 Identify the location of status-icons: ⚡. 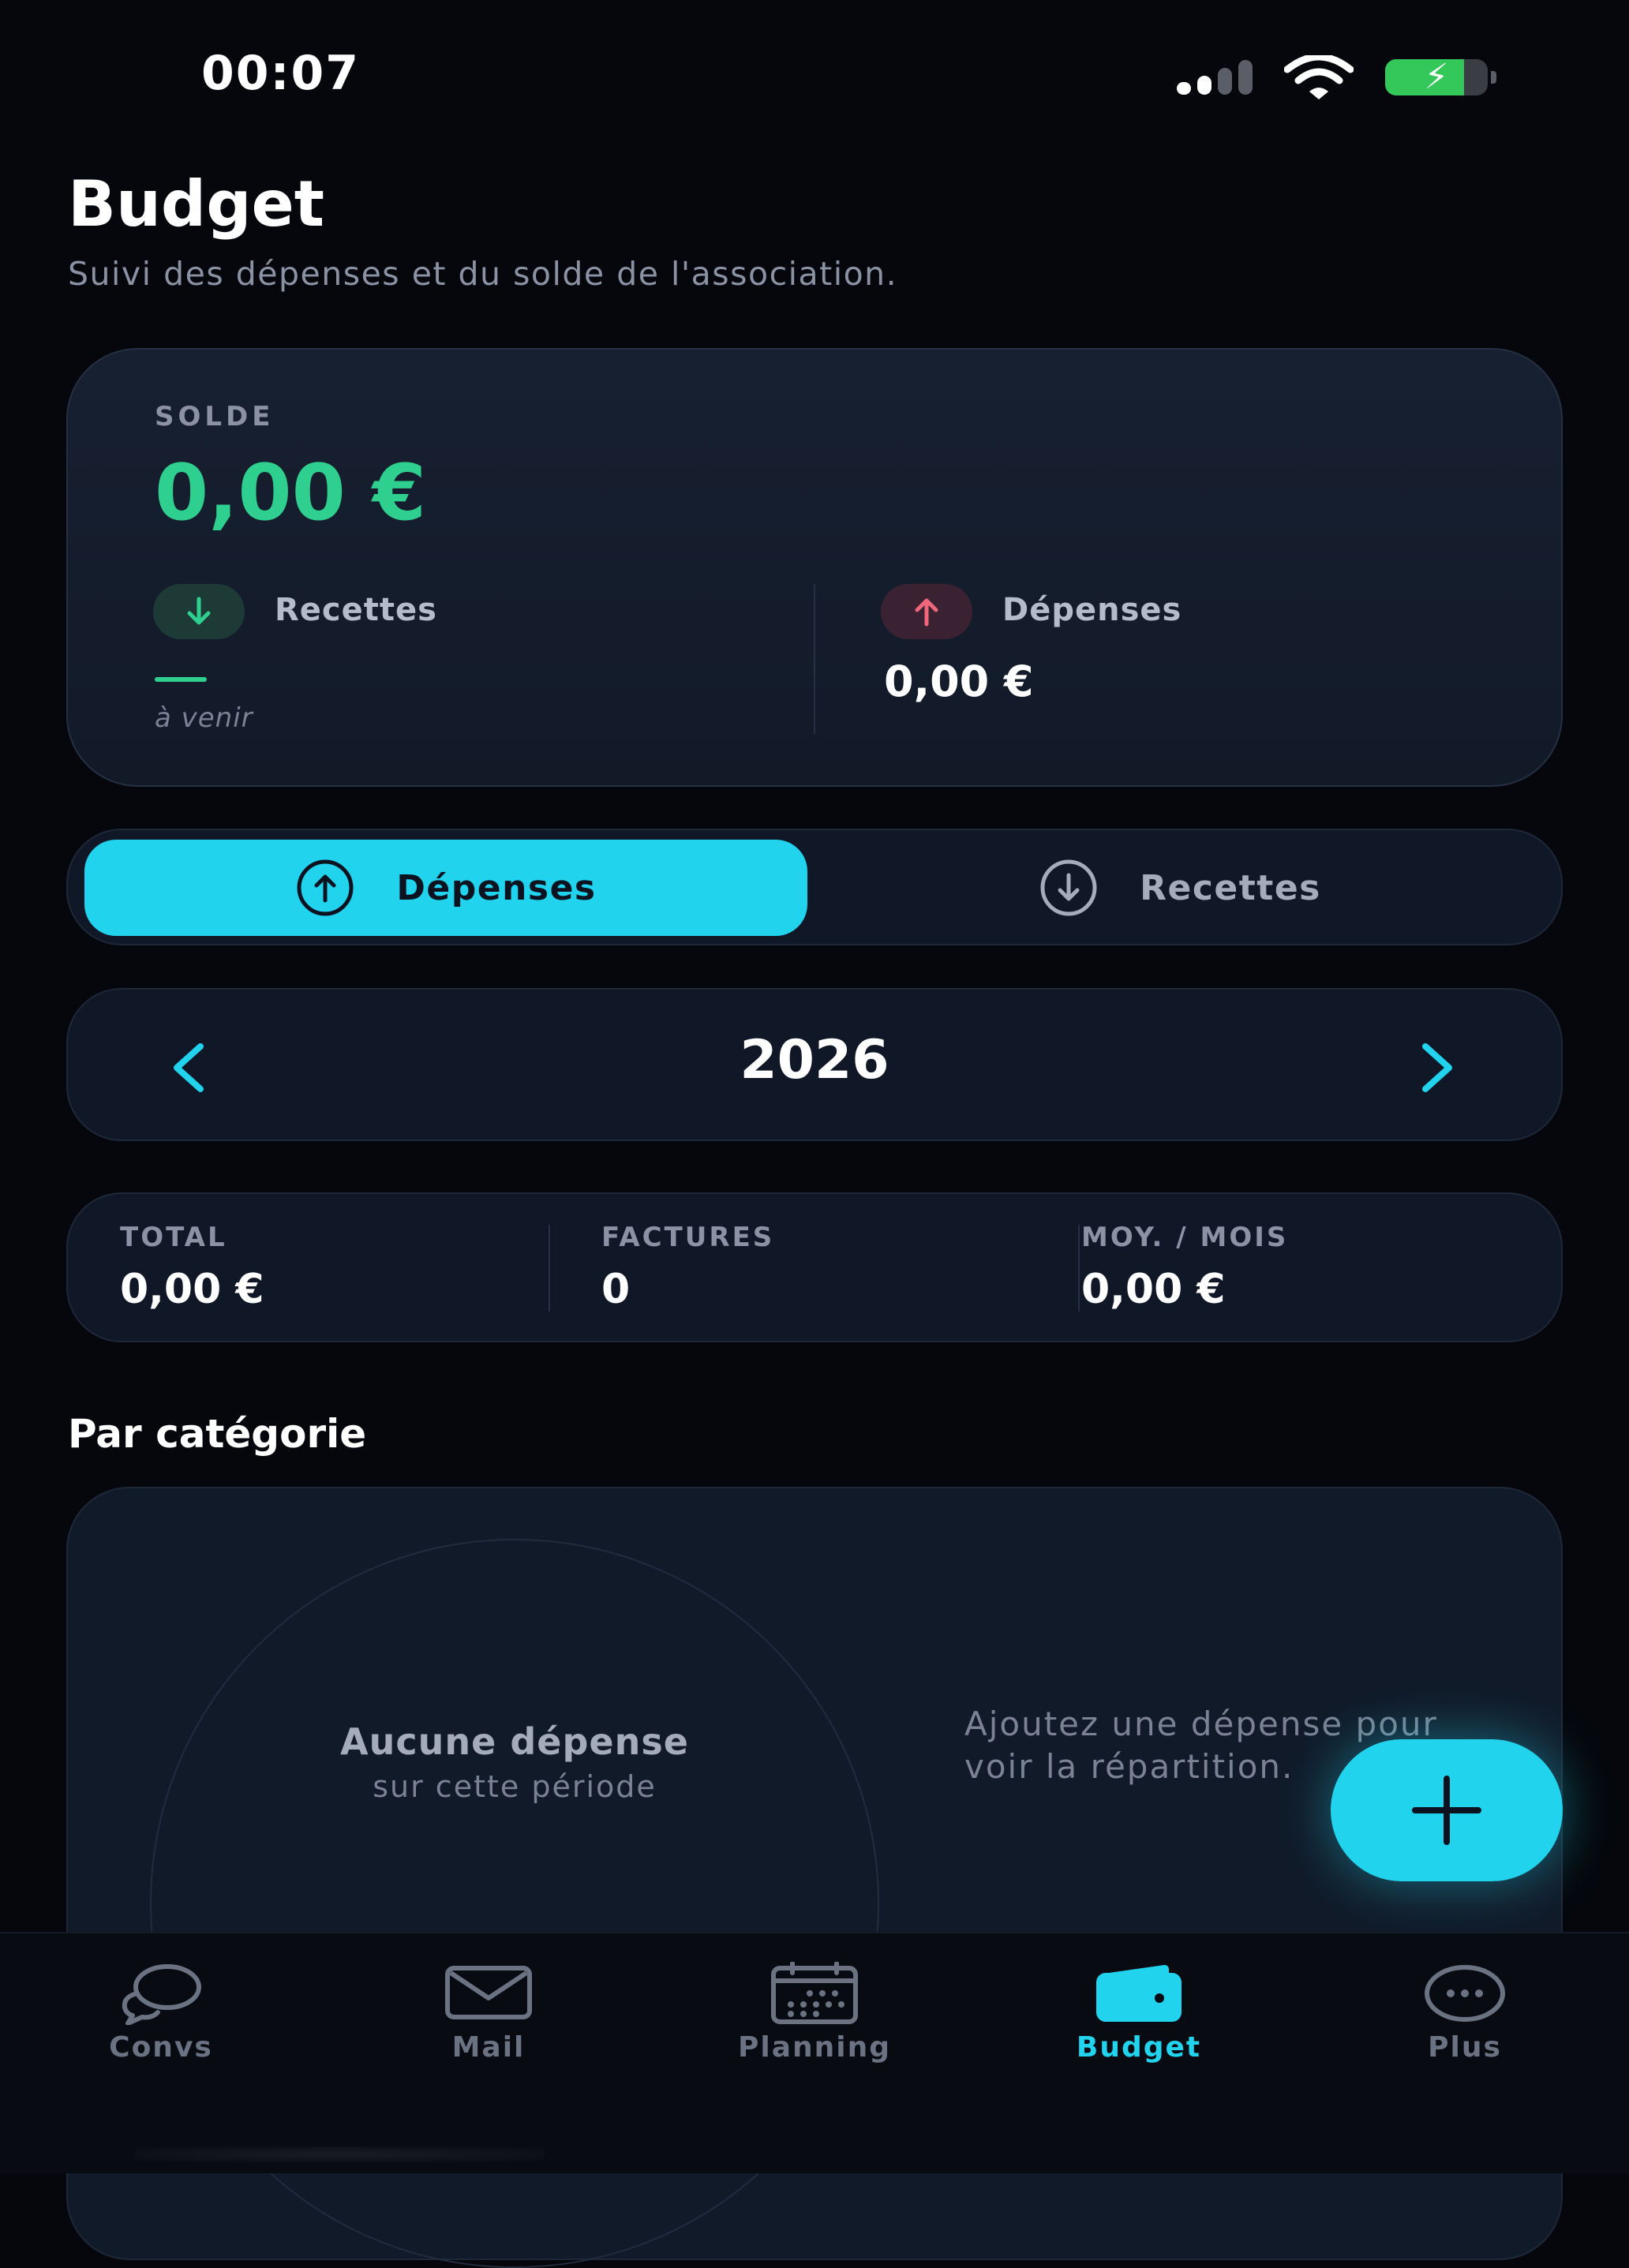
(1336, 77).